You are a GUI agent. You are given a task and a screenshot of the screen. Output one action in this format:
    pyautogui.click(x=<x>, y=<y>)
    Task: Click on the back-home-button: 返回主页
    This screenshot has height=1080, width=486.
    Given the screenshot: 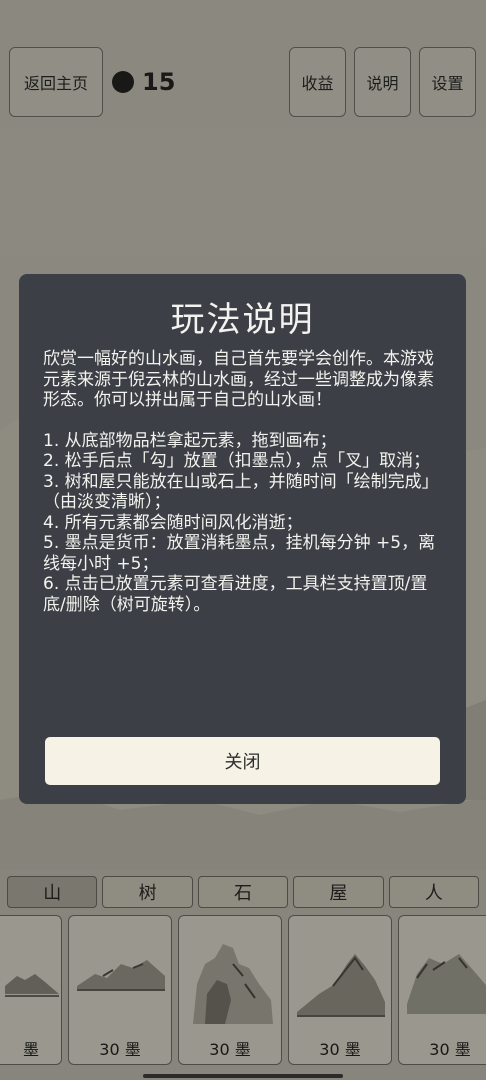 What is the action you would take?
    pyautogui.click(x=56, y=82)
    